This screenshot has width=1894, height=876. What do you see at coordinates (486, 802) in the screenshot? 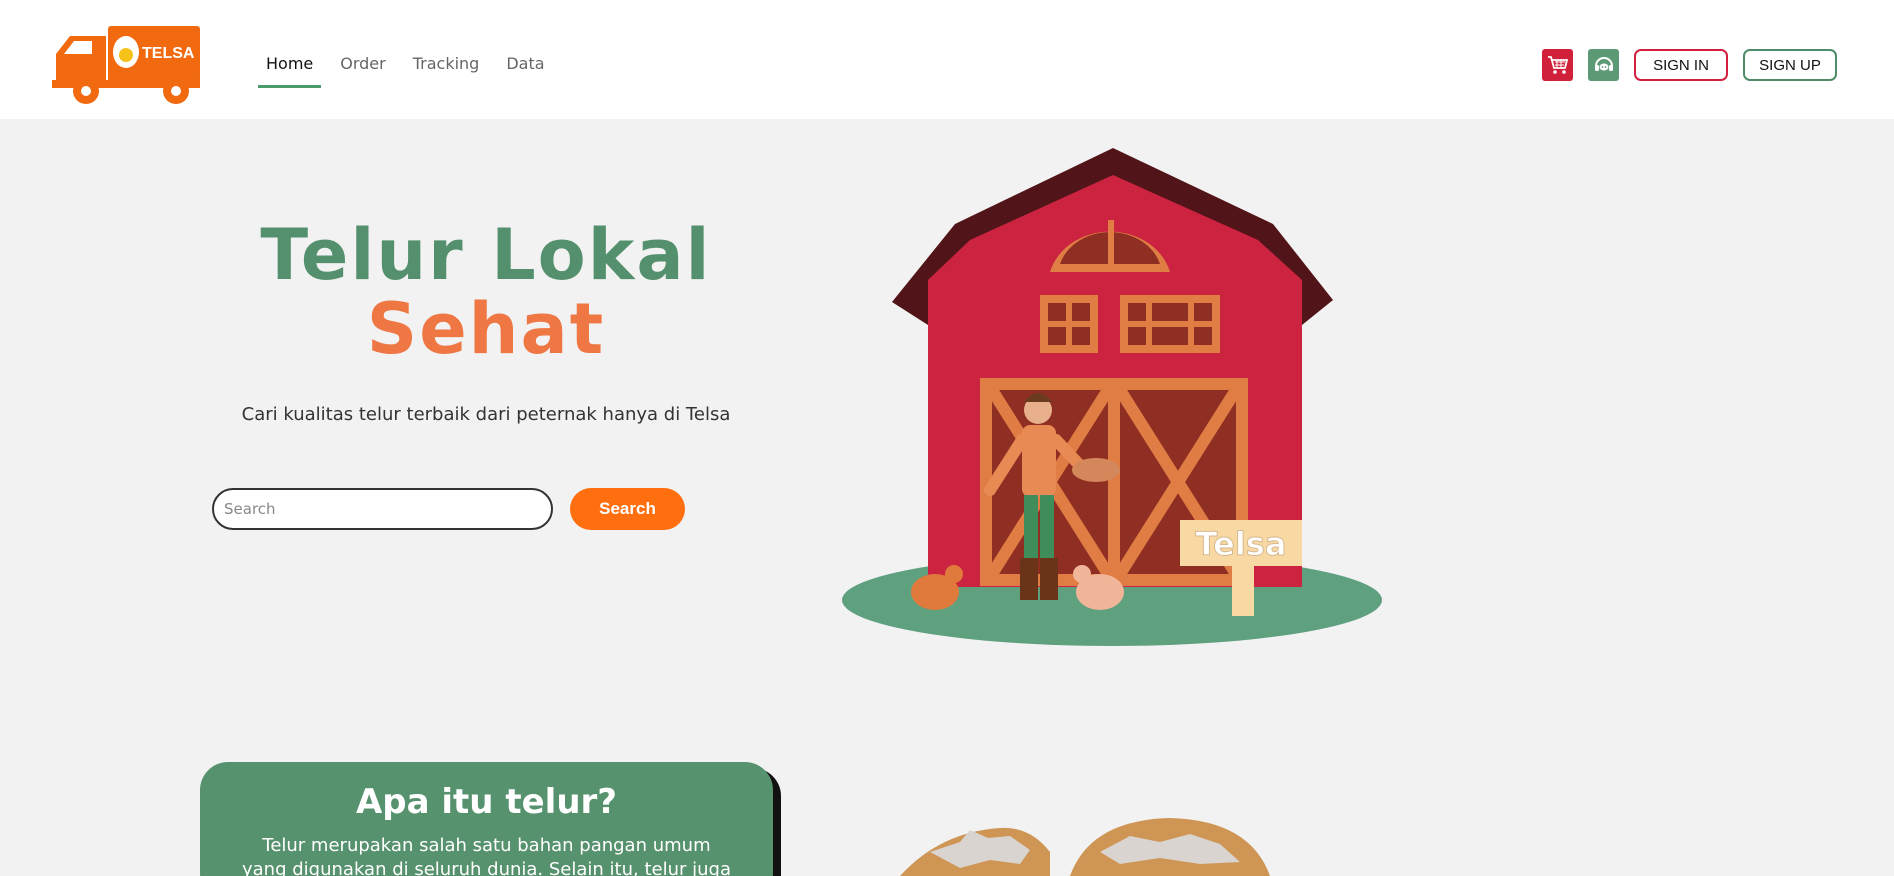
I see `info-title: Apa itu telur?` at bounding box center [486, 802].